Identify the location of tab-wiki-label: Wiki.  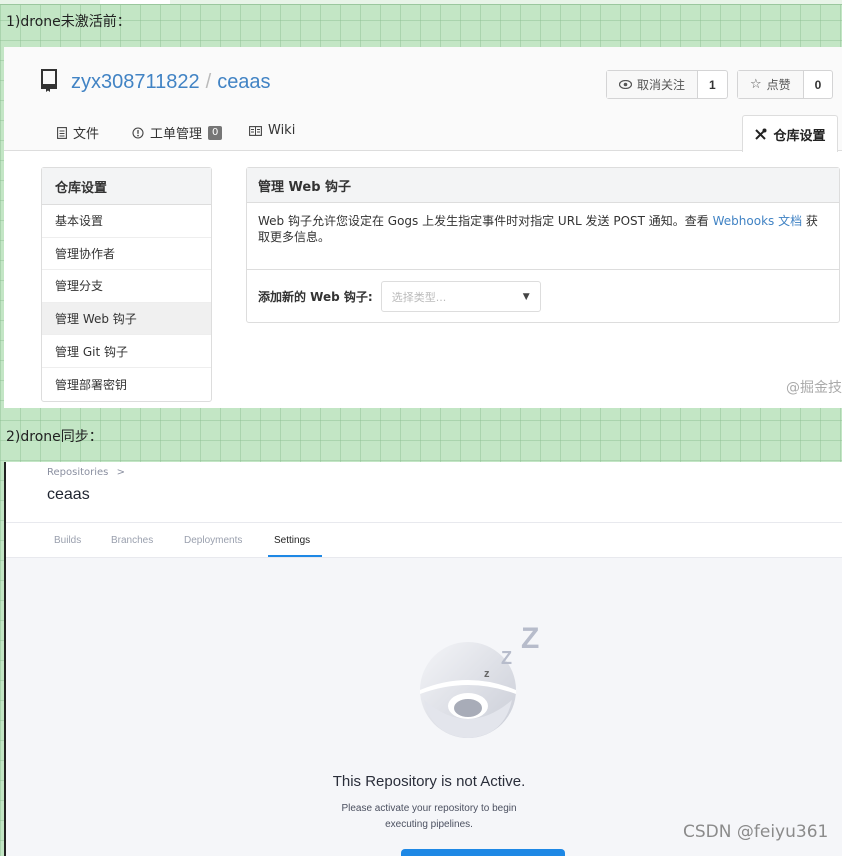
(282, 130).